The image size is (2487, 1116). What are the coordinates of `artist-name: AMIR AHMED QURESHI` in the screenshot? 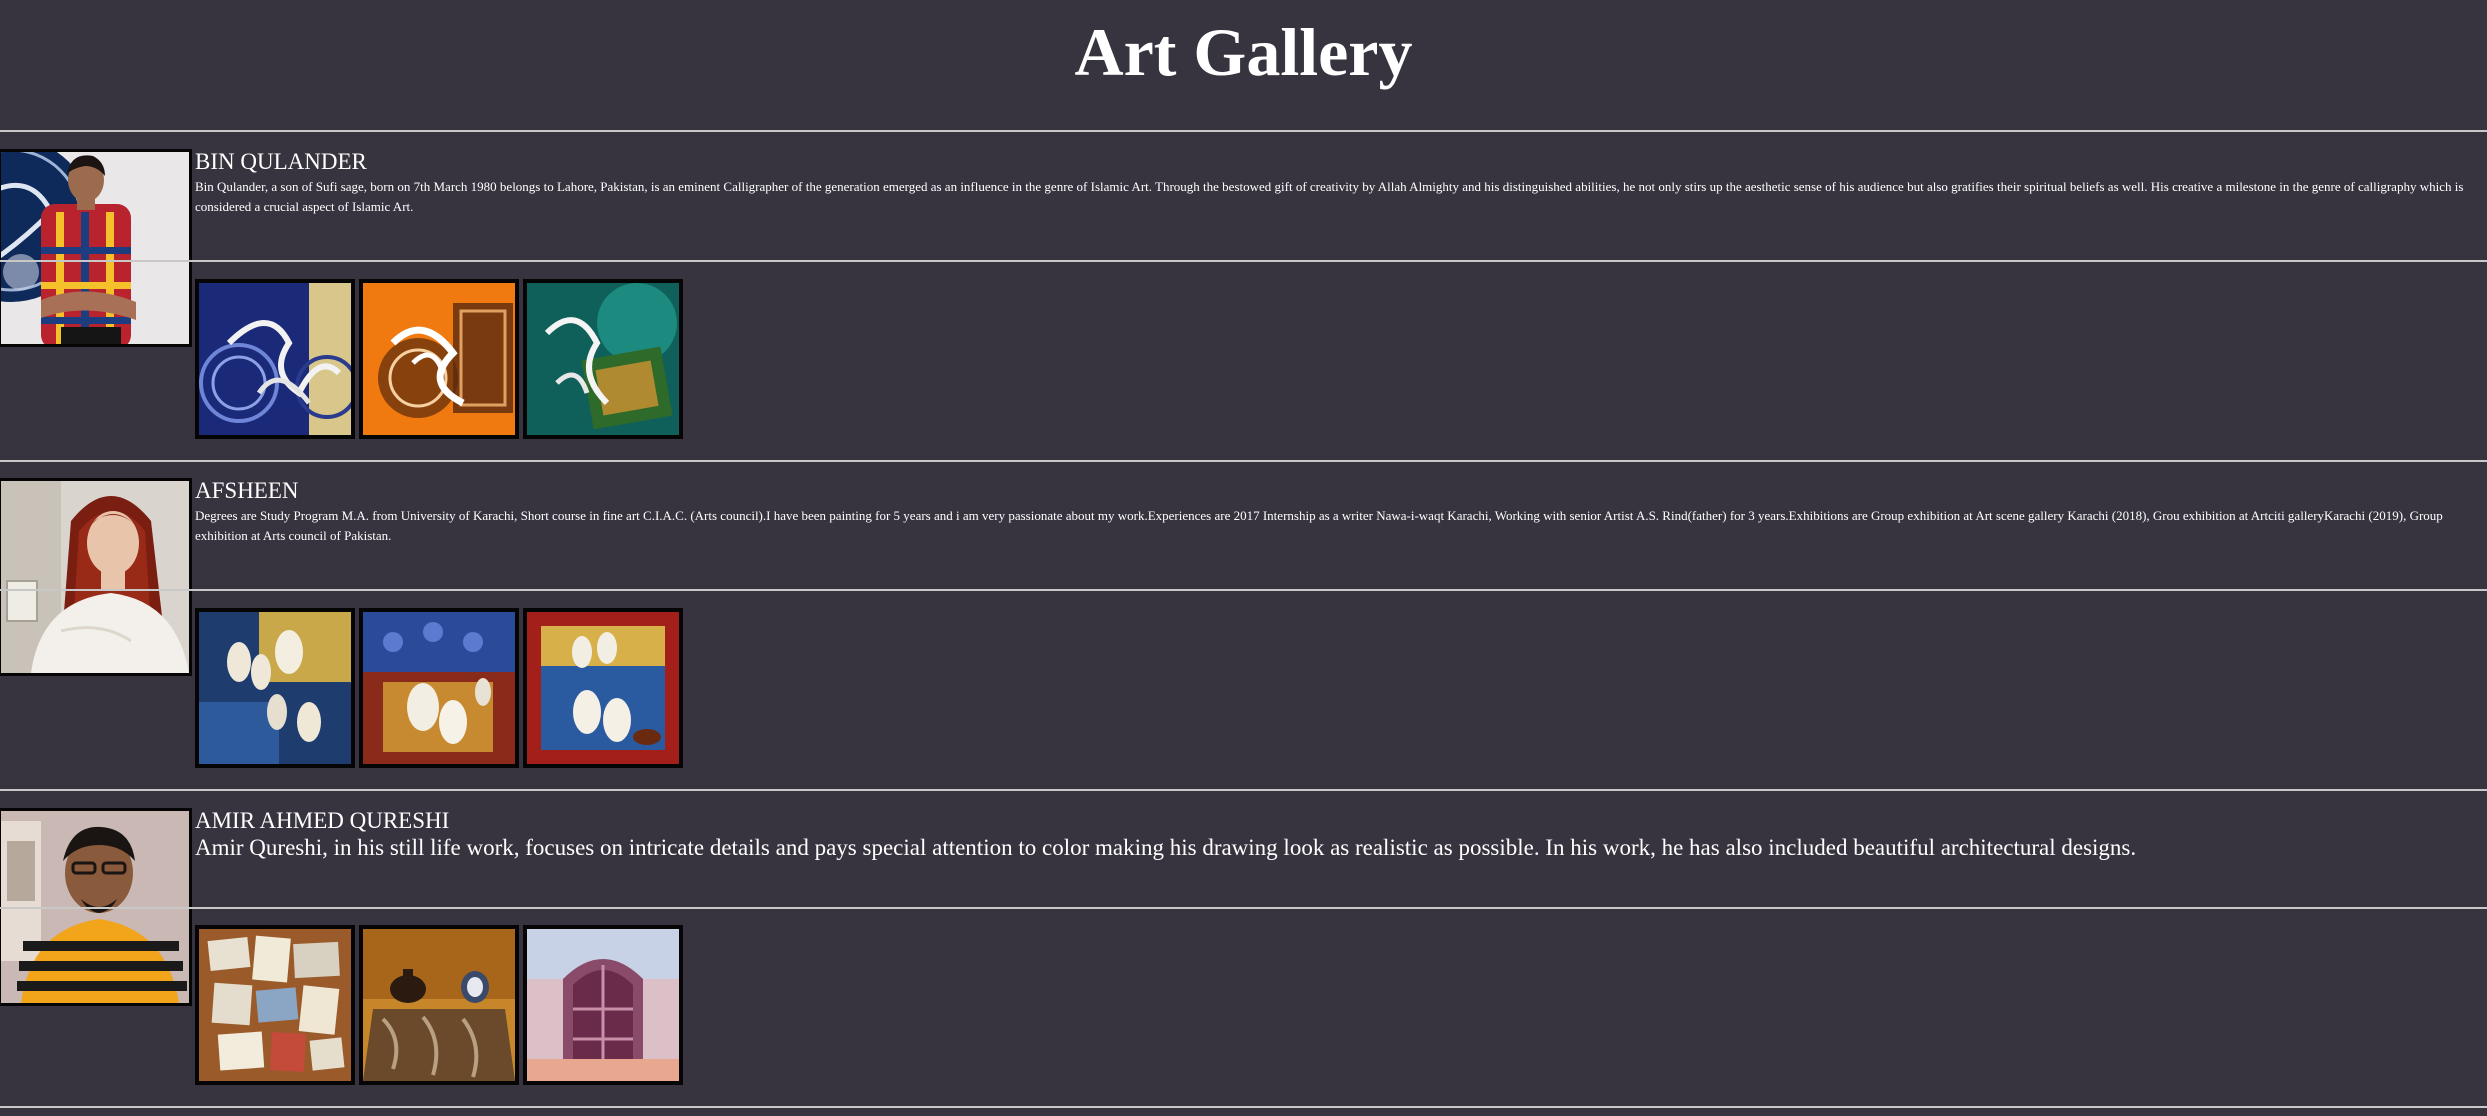 It's located at (322, 820).